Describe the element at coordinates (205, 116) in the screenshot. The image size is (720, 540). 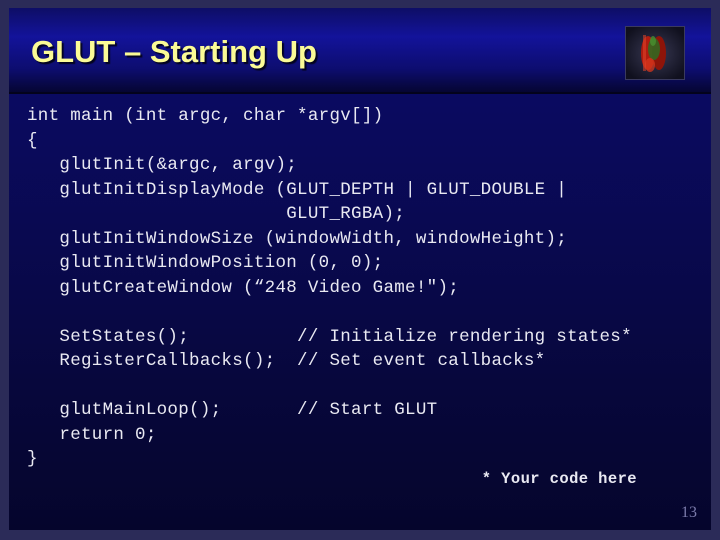
I see `code-line: int main (int argc, char *argv[])` at that location.